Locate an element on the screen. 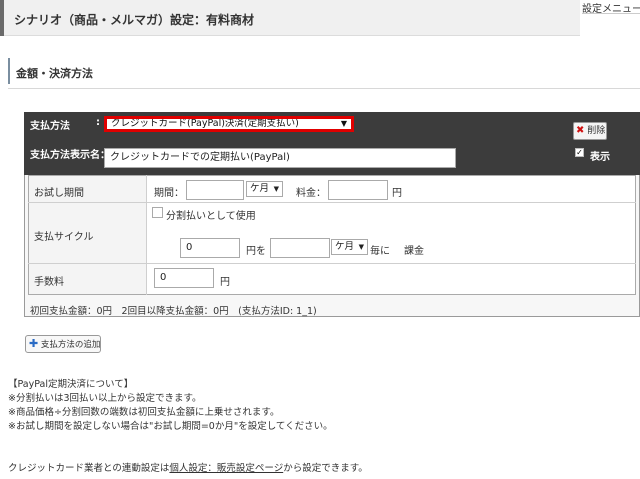  footer-text: クレジットカード業者との連動設定は個人設定：販売設定ページから設定できます。 is located at coordinates (188, 467).